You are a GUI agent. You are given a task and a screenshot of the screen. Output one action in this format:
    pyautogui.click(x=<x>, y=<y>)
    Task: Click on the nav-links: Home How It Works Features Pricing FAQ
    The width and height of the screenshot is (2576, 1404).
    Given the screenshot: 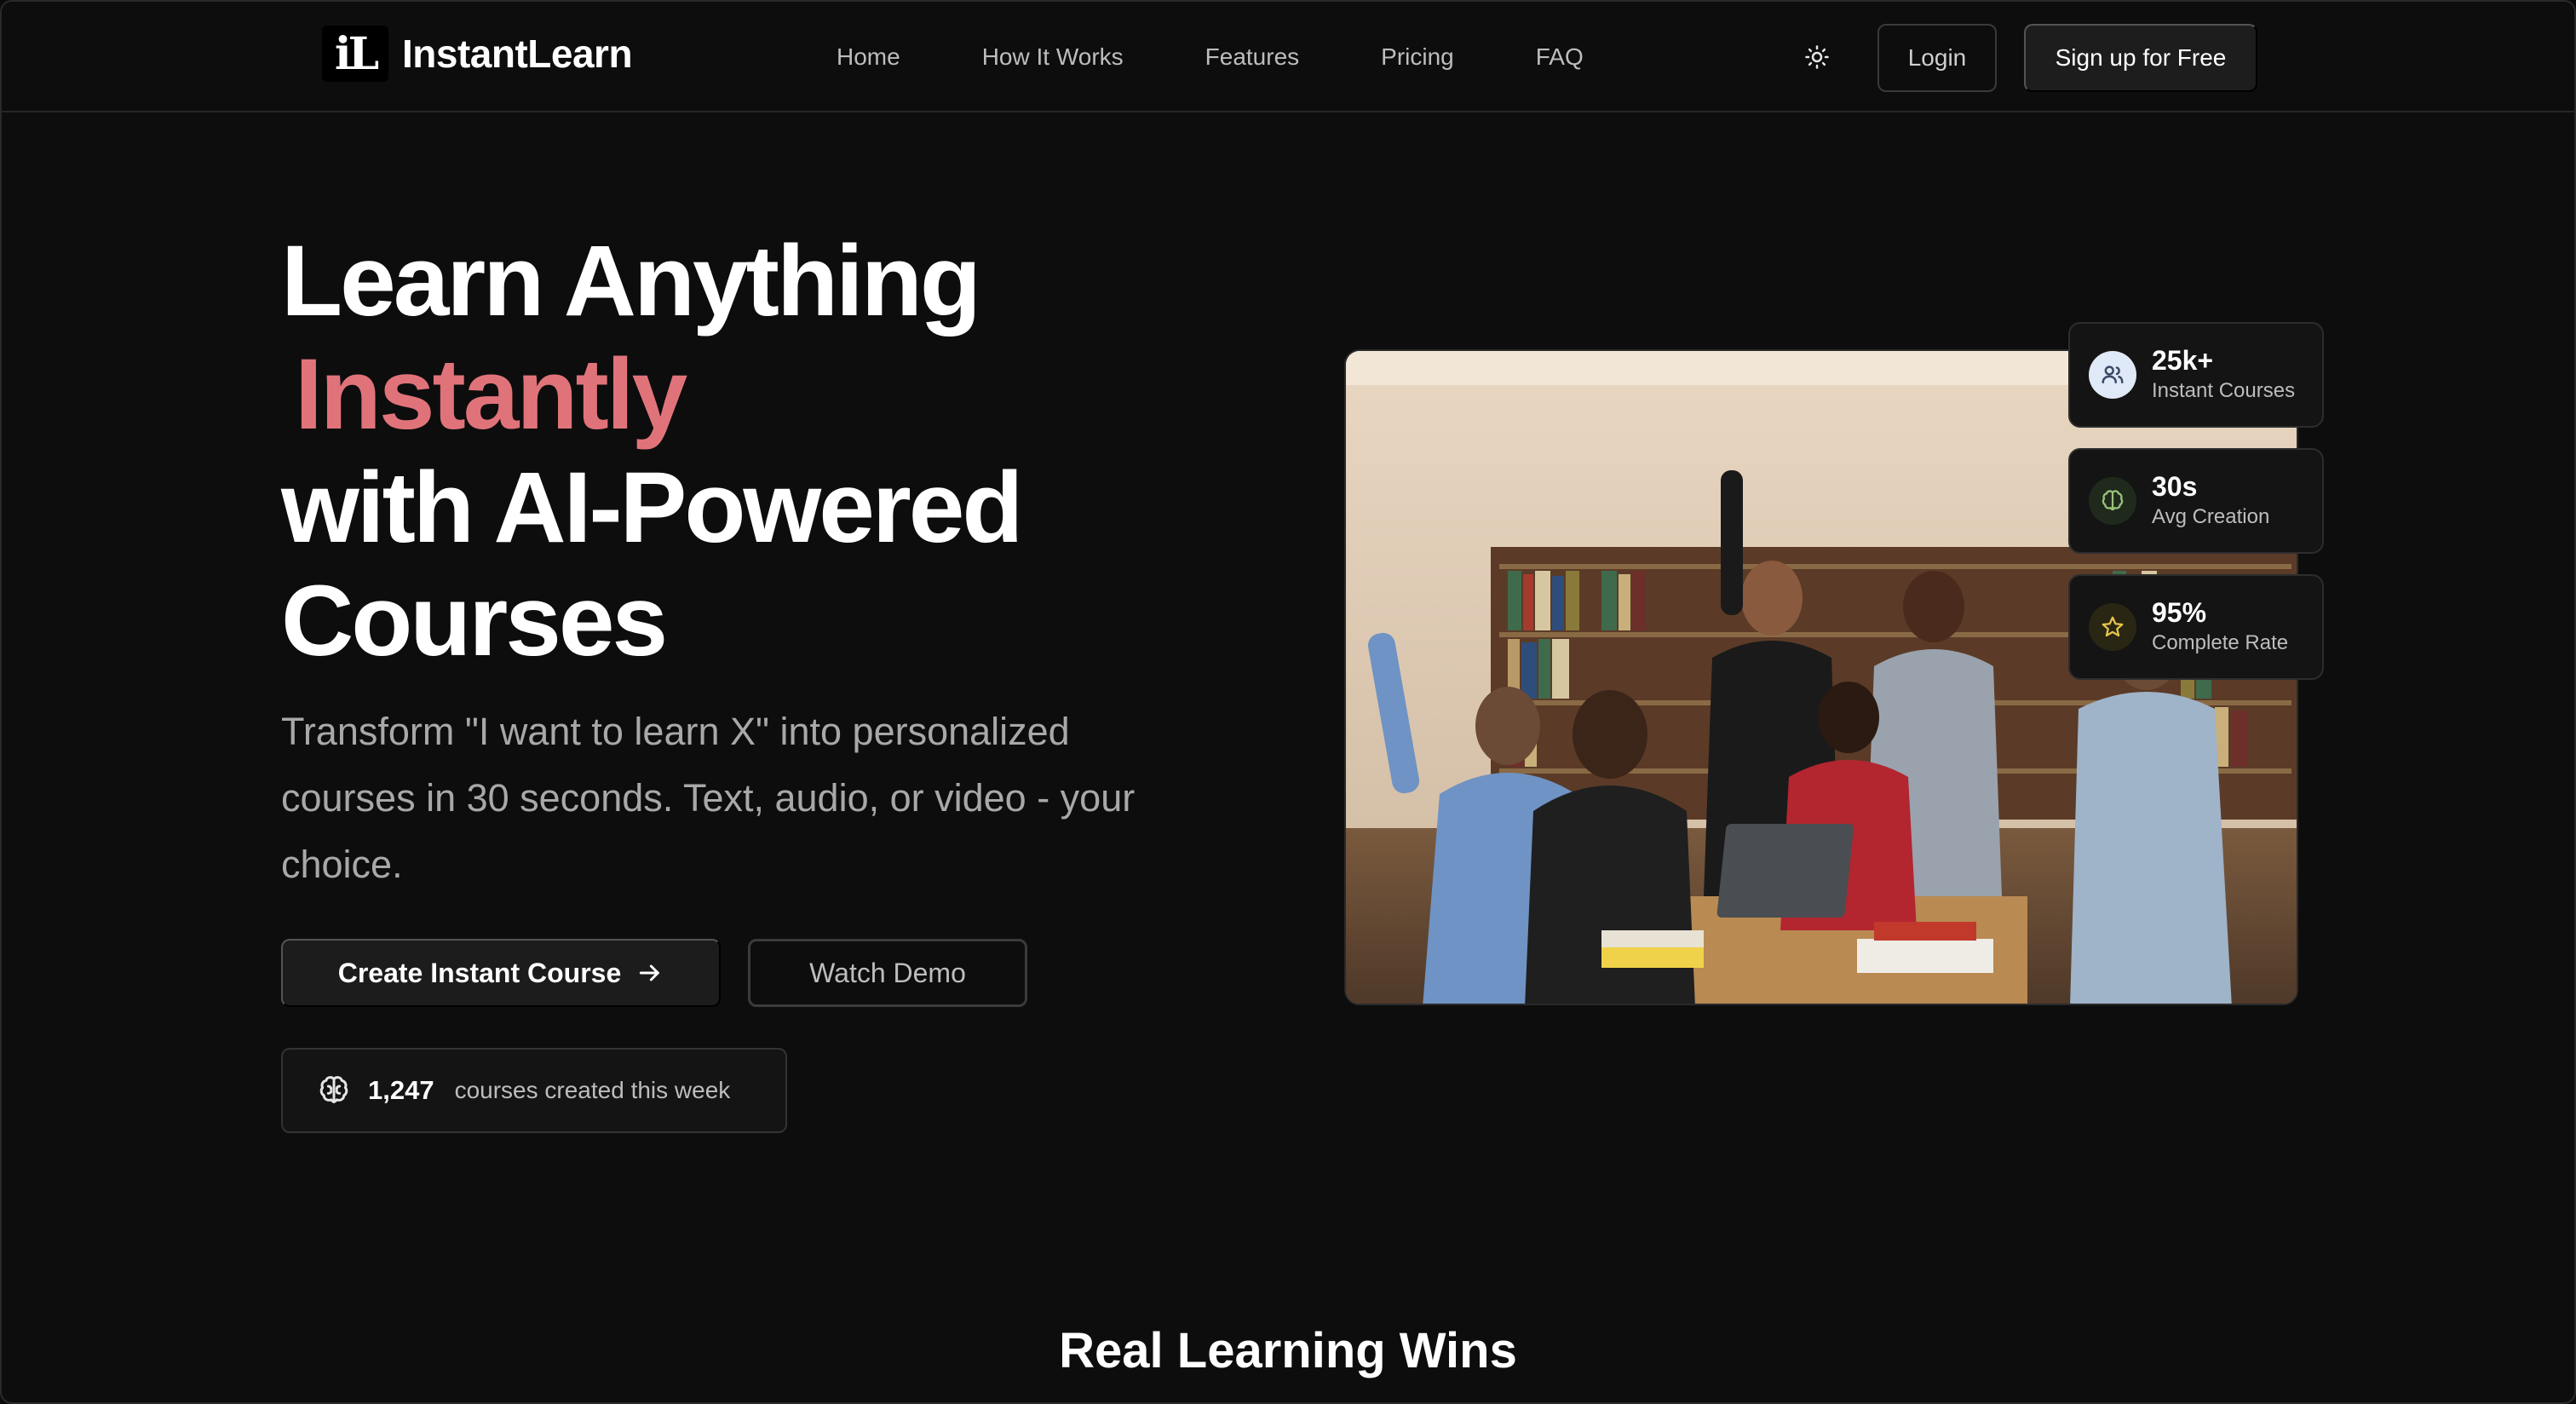 What is the action you would take?
    pyautogui.click(x=1251, y=57)
    